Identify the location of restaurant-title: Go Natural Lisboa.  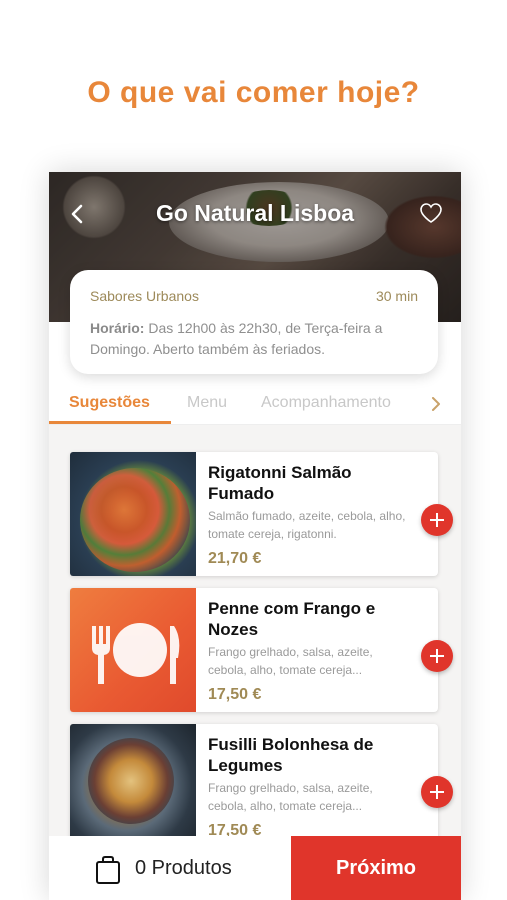
(255, 213).